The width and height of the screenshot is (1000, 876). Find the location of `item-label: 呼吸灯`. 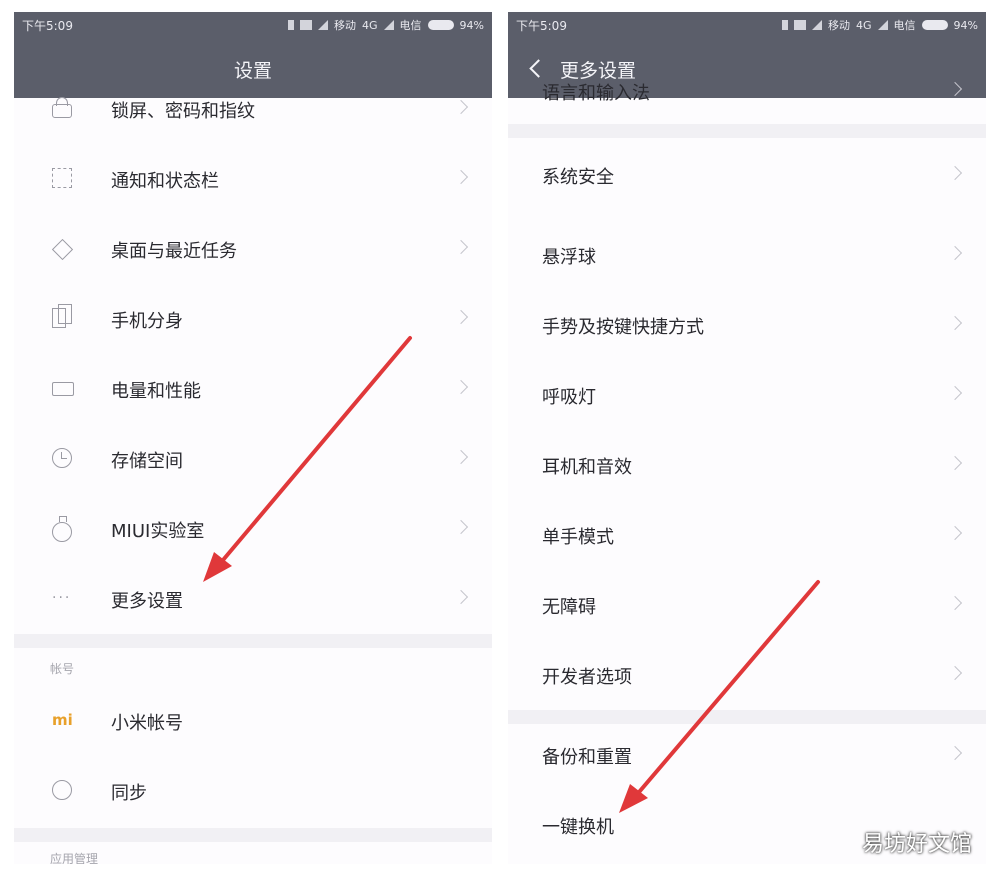

item-label: 呼吸灯 is located at coordinates (569, 397).